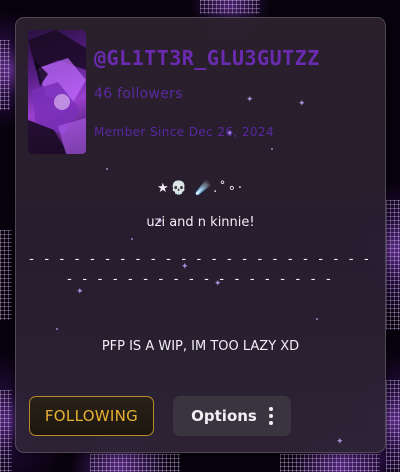 Image resolution: width=400 pixels, height=472 pixels. What do you see at coordinates (184, 132) in the screenshot?
I see `member-since: Member Since Dec 26, 2024` at bounding box center [184, 132].